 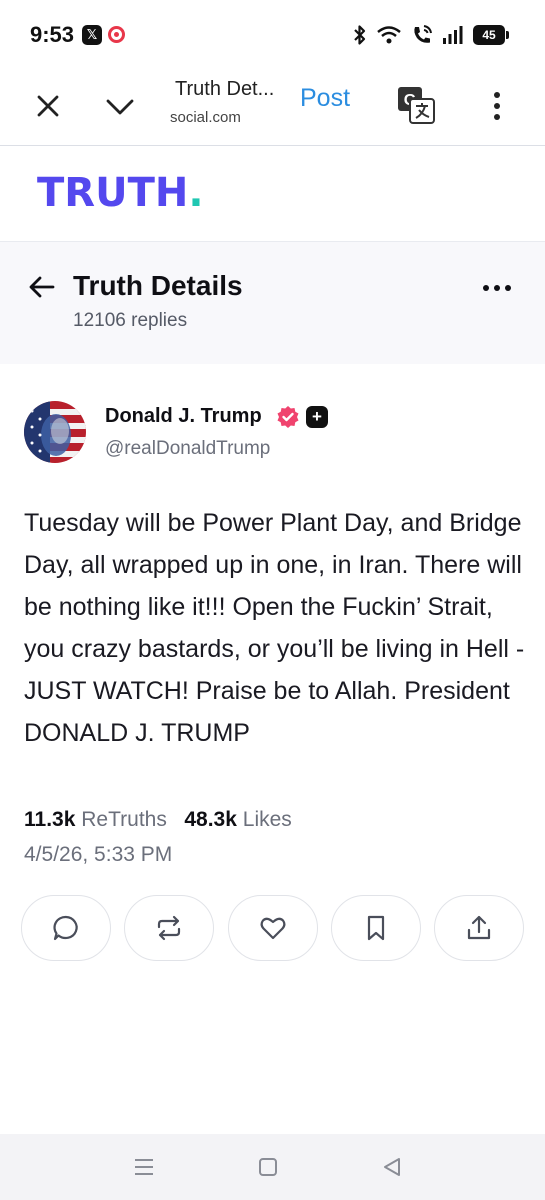 What do you see at coordinates (183, 416) in the screenshot?
I see `author-name: Donald J. Trump` at bounding box center [183, 416].